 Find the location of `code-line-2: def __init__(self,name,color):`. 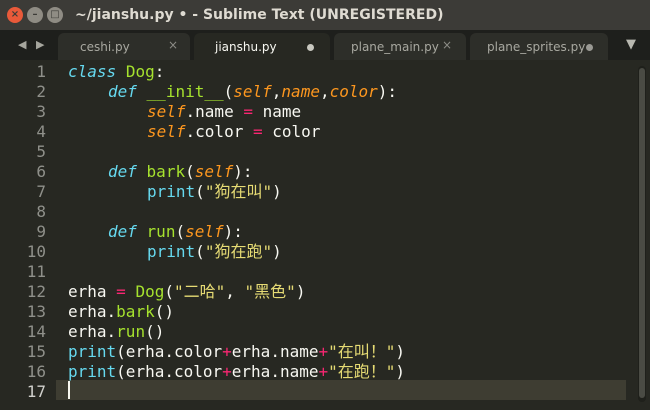

code-line-2: def __init__(self,name,color): is located at coordinates (252, 92).